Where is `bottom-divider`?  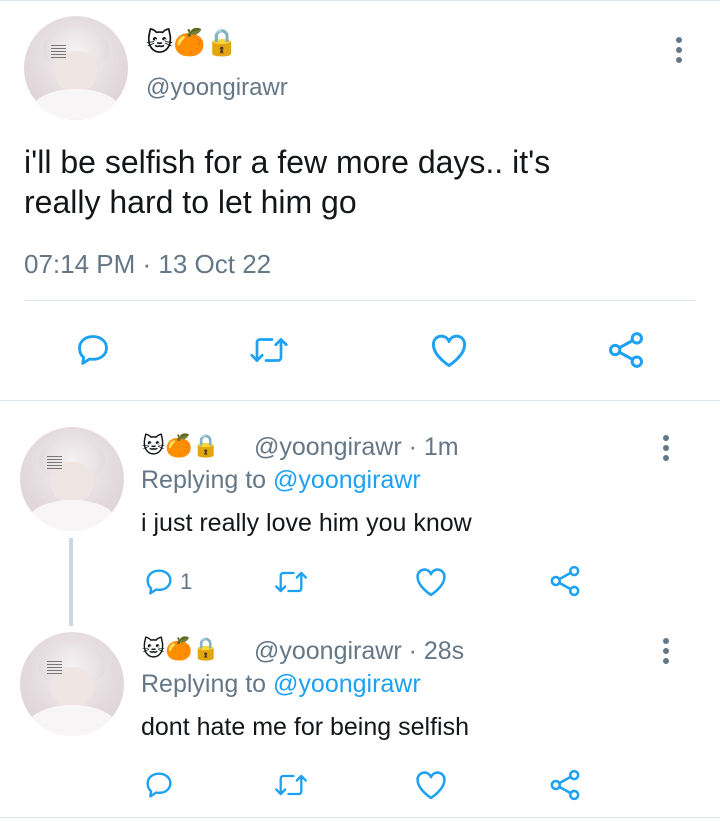
bottom-divider is located at coordinates (360, 817).